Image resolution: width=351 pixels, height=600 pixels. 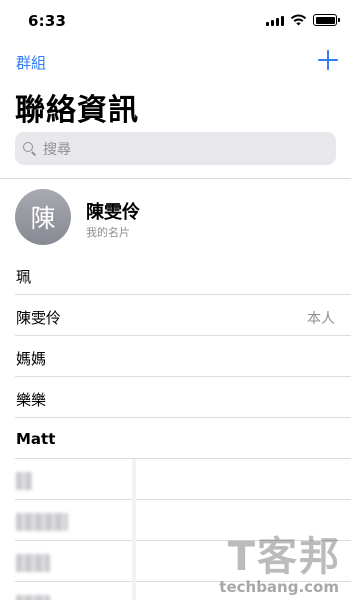 I want to click on contact-row-blurred, so click(x=183, y=479).